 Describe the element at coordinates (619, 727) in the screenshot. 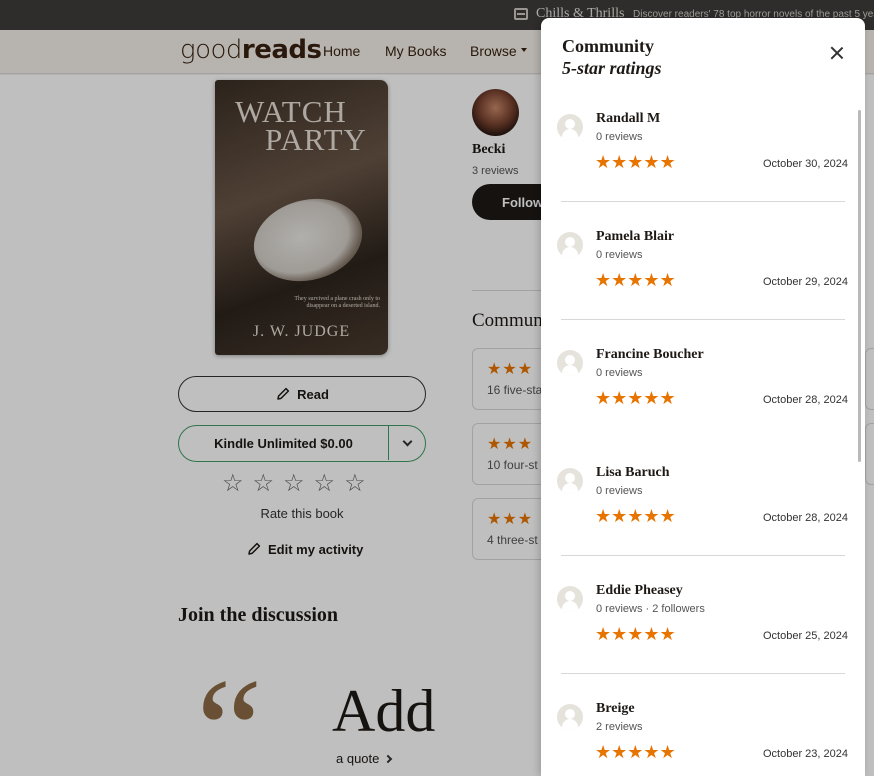

I see `user-meta: 2 reviews` at that location.